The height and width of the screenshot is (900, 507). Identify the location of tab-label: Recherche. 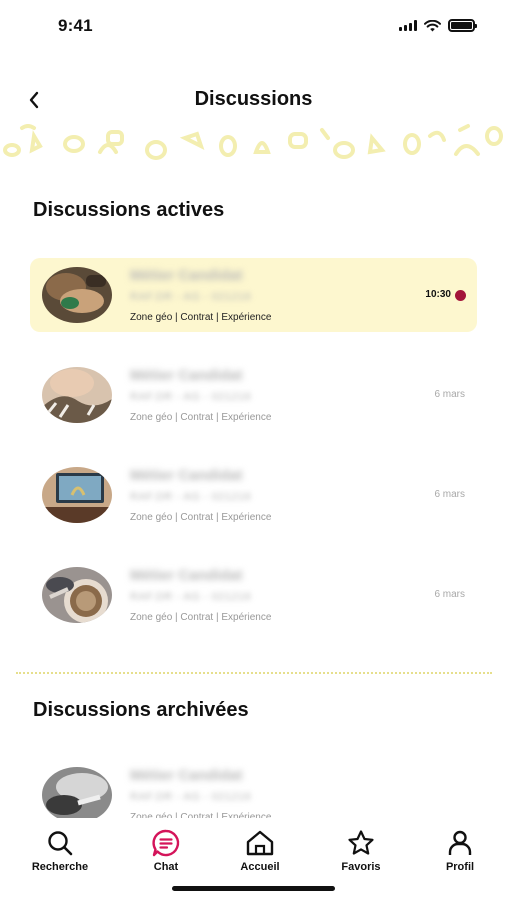
(60, 867).